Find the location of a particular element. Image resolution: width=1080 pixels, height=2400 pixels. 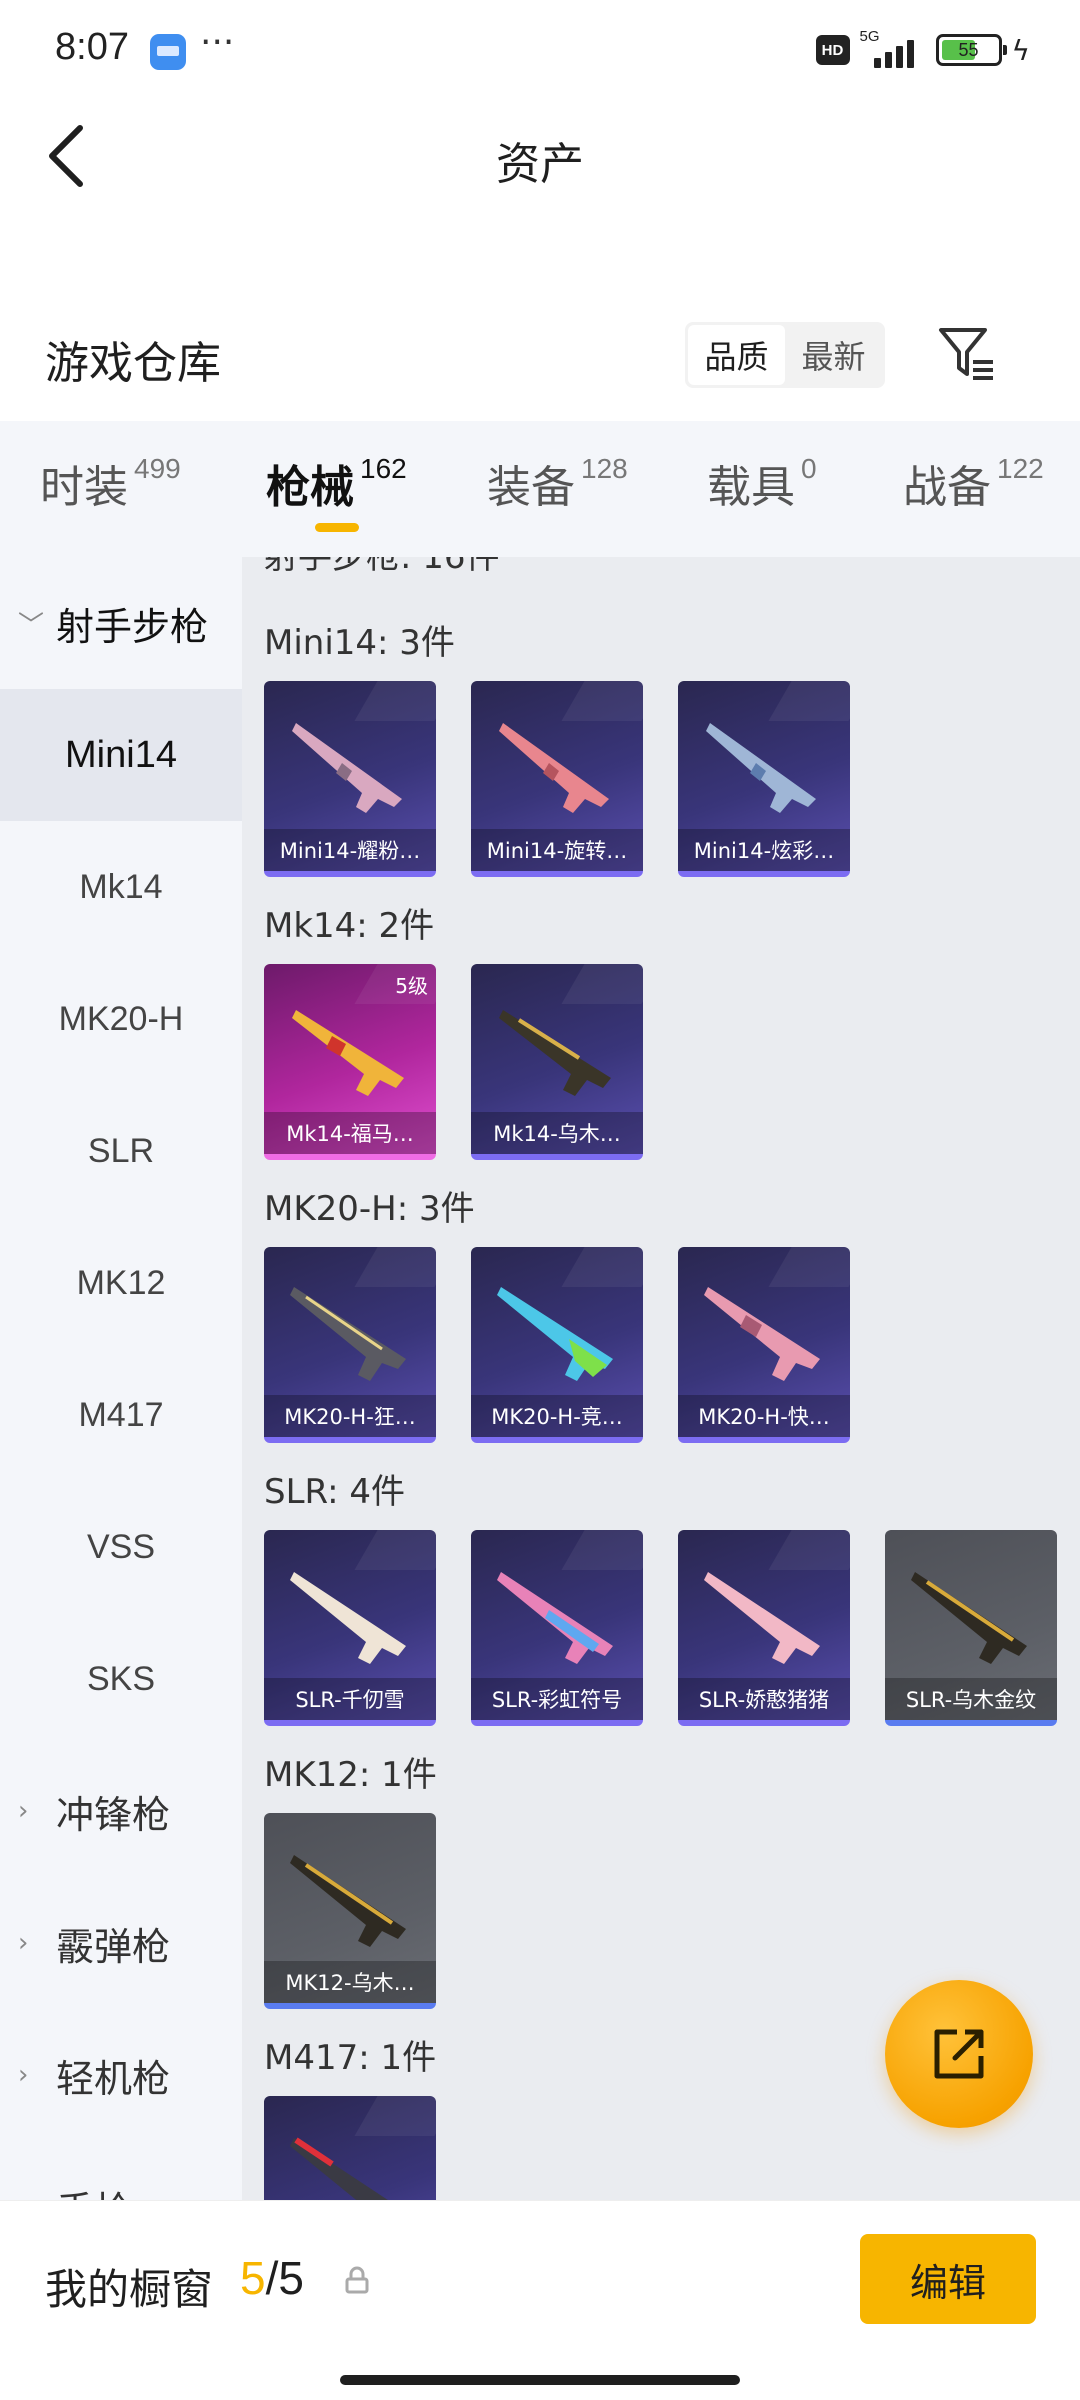

sidebar-group-marksman-rifle: ﹀ 射手步枪 is located at coordinates (121, 623).